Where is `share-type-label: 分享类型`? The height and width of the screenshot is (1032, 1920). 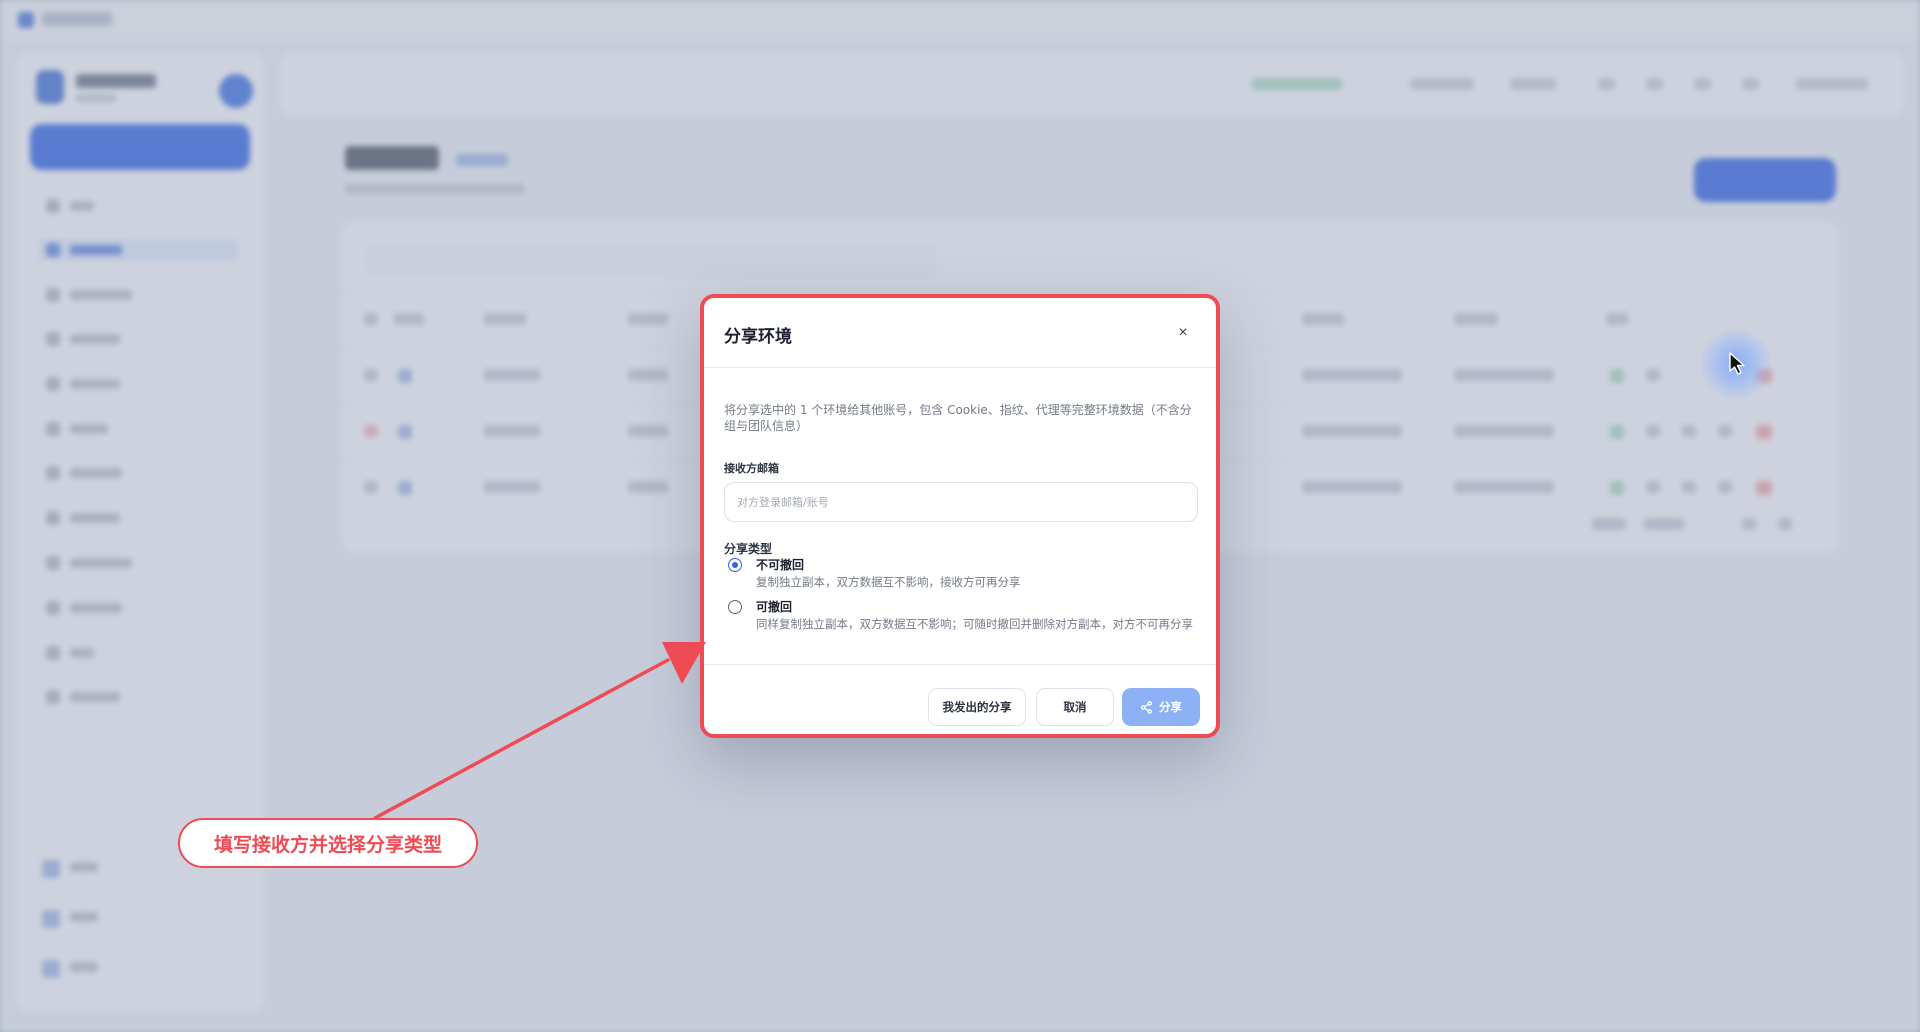 share-type-label: 分享类型 is located at coordinates (748, 549).